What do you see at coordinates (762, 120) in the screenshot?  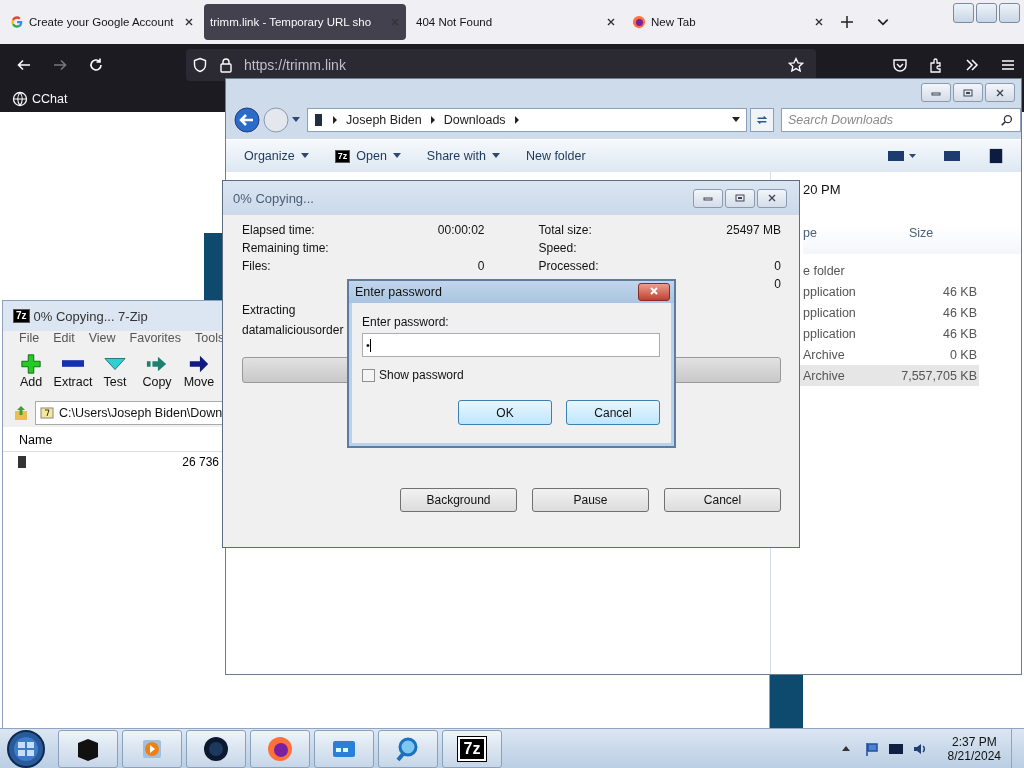 I see `refresh-icon` at bounding box center [762, 120].